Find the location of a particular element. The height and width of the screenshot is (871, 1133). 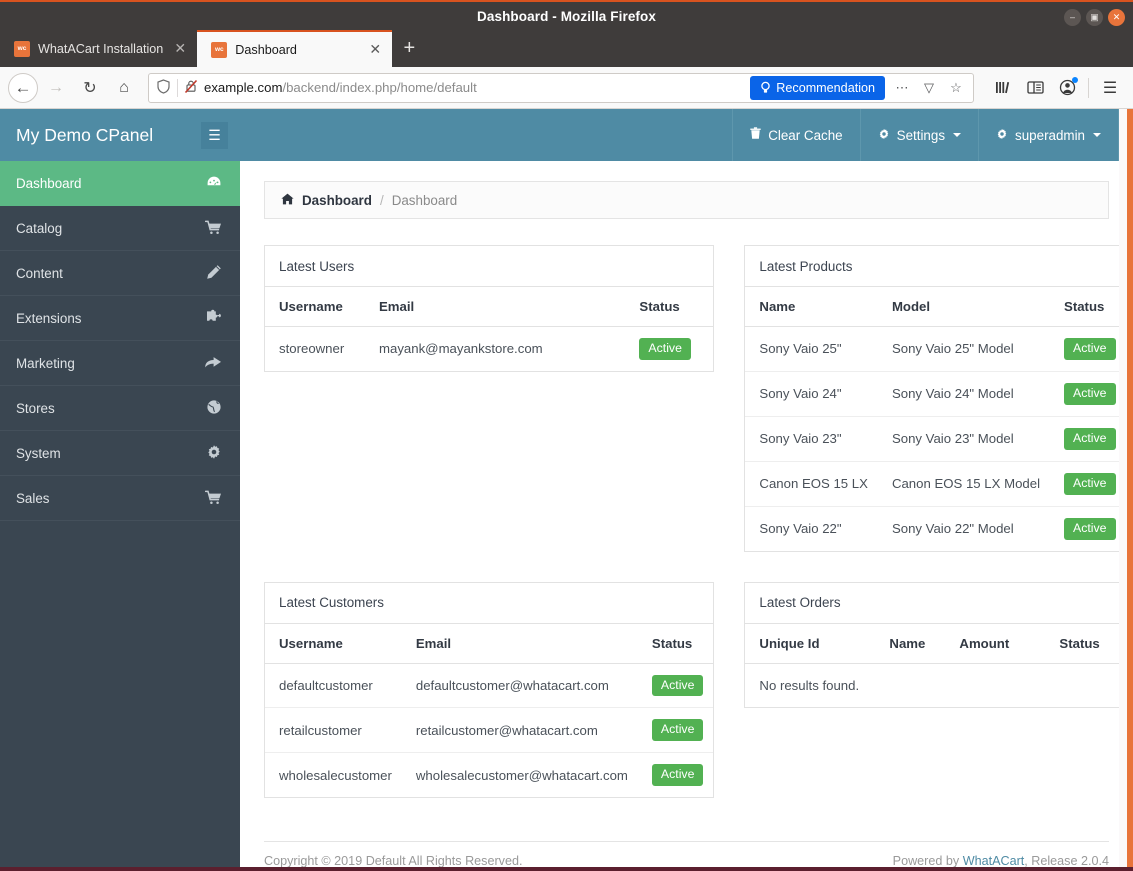

forward-button: → is located at coordinates (56, 88).